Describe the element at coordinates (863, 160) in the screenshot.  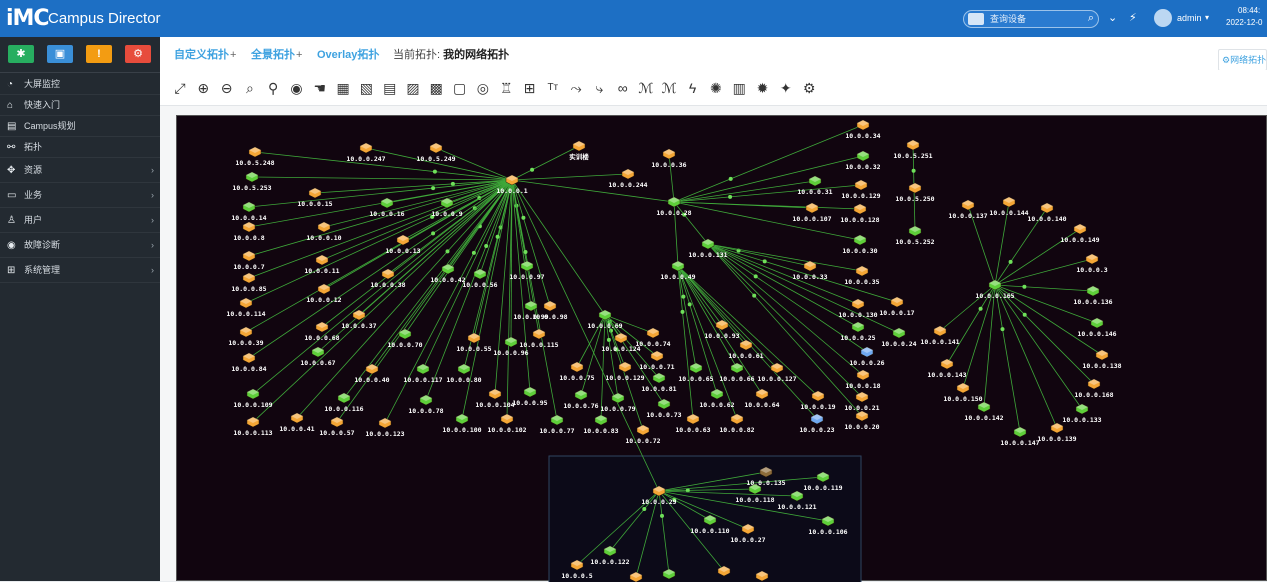
I see `device-node: 10.0.0.32` at that location.